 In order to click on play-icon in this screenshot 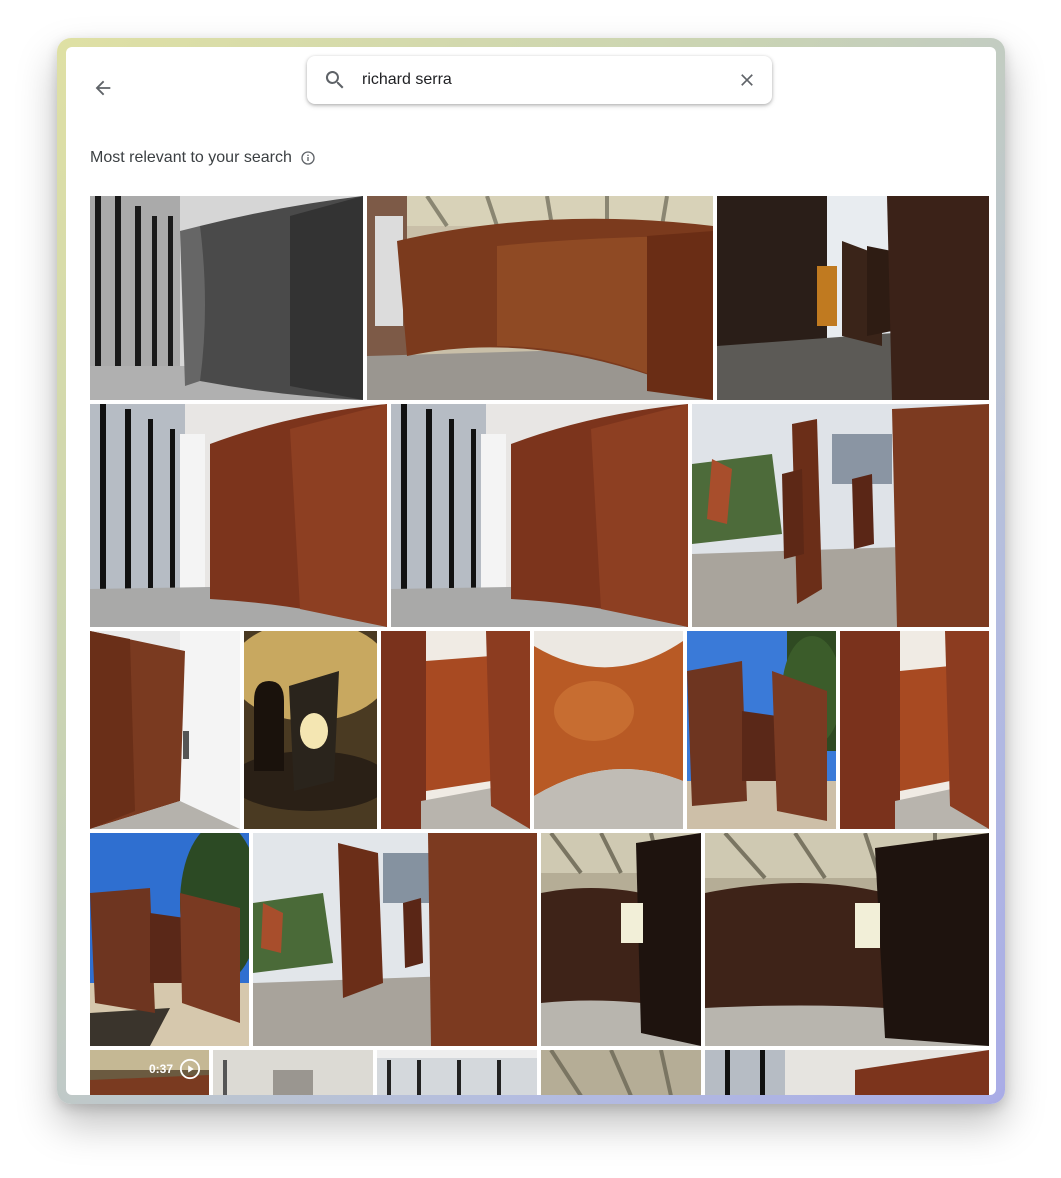, I will do `click(190, 1069)`.